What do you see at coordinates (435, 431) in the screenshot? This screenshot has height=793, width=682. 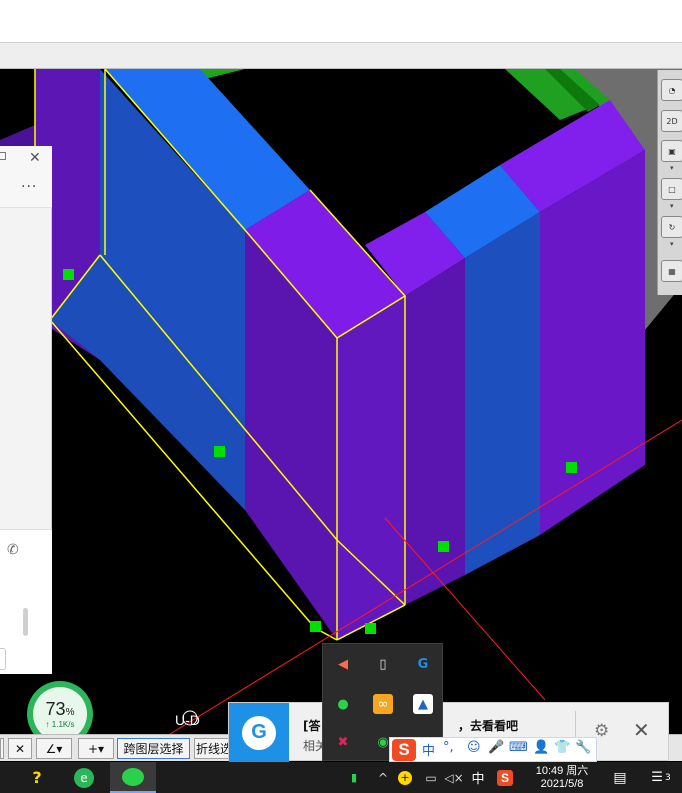 I see `right-wall-face-purple` at bounding box center [435, 431].